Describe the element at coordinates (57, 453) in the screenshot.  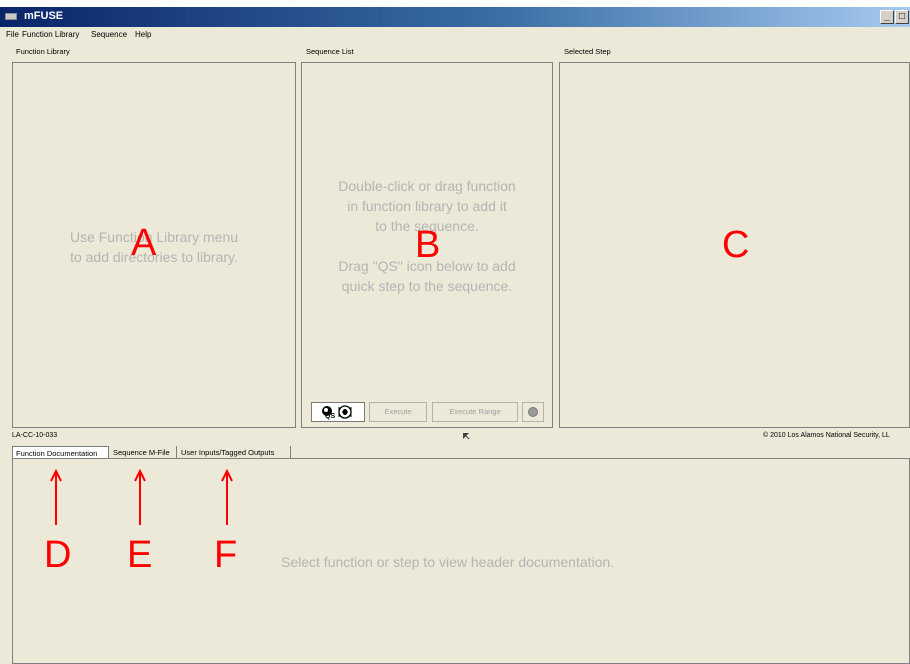
I see `tab-function-documentation-label: Function Documentation` at that location.